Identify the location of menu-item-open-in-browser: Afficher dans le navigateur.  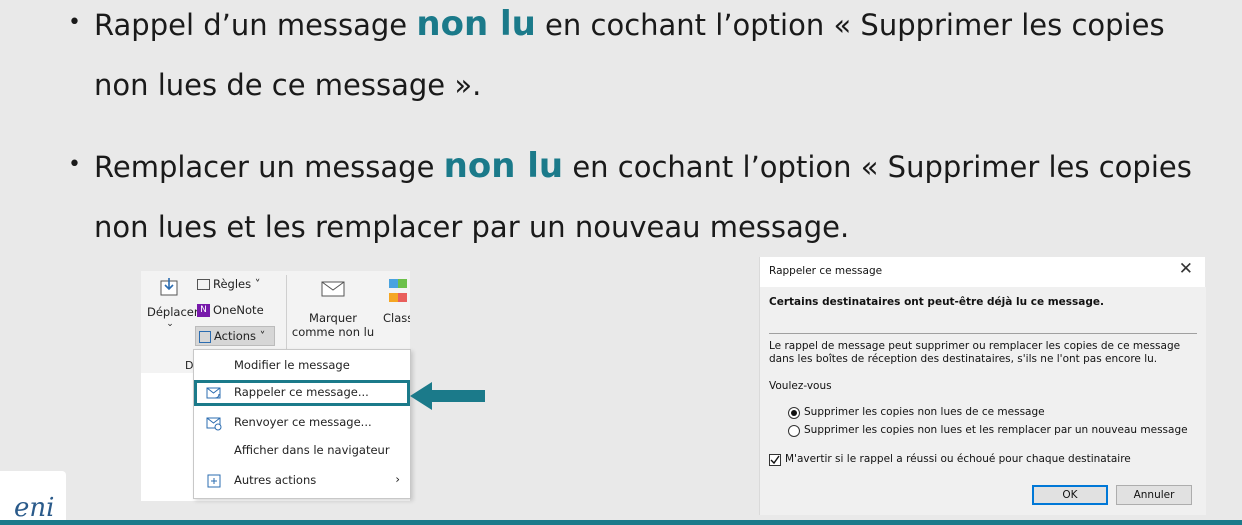
(302, 451).